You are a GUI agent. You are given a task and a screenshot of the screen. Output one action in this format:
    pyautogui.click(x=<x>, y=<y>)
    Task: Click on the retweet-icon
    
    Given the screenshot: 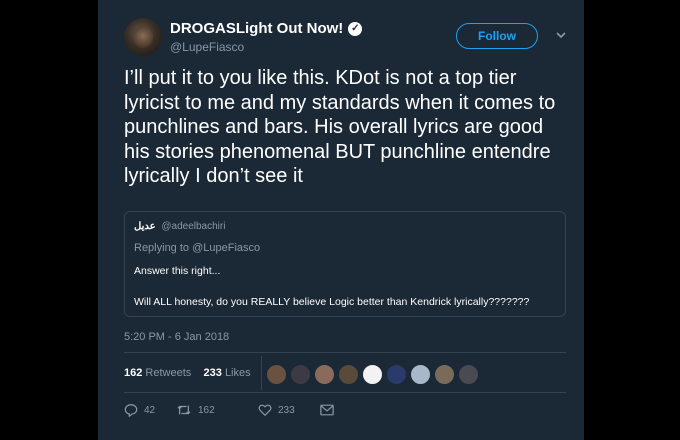 What is the action you would take?
    pyautogui.click(x=184, y=410)
    